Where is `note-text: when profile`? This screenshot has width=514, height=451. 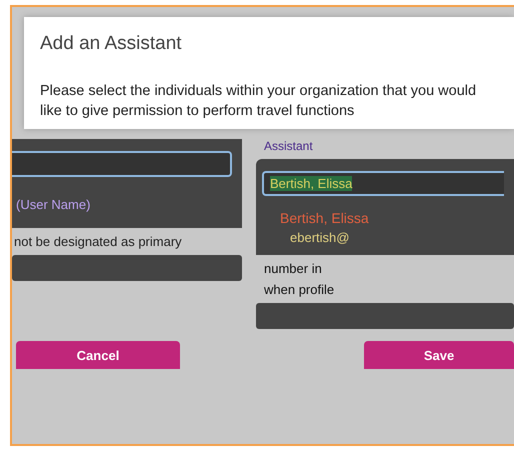
note-text: when profile is located at coordinates (299, 289).